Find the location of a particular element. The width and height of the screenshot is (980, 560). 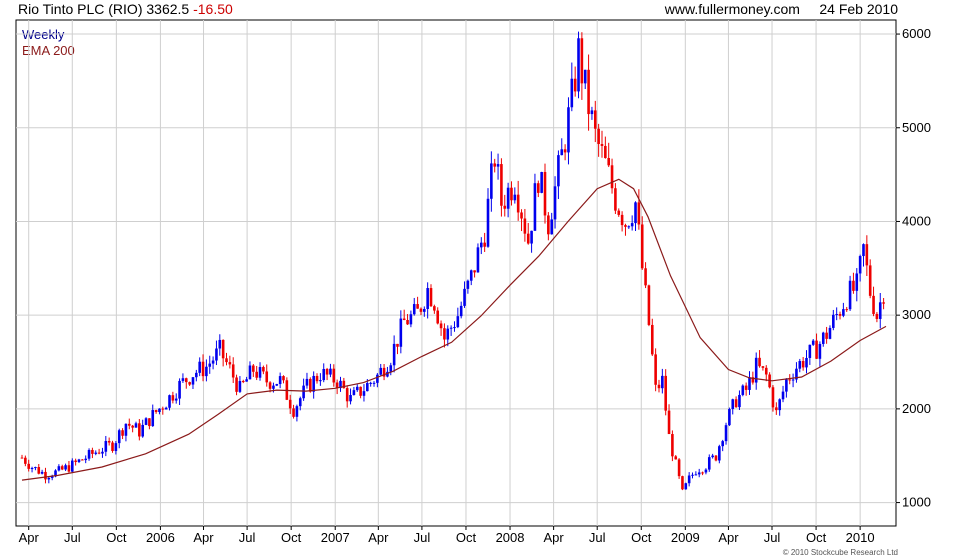

x-tick-label: Oct is located at coordinates (291, 537).